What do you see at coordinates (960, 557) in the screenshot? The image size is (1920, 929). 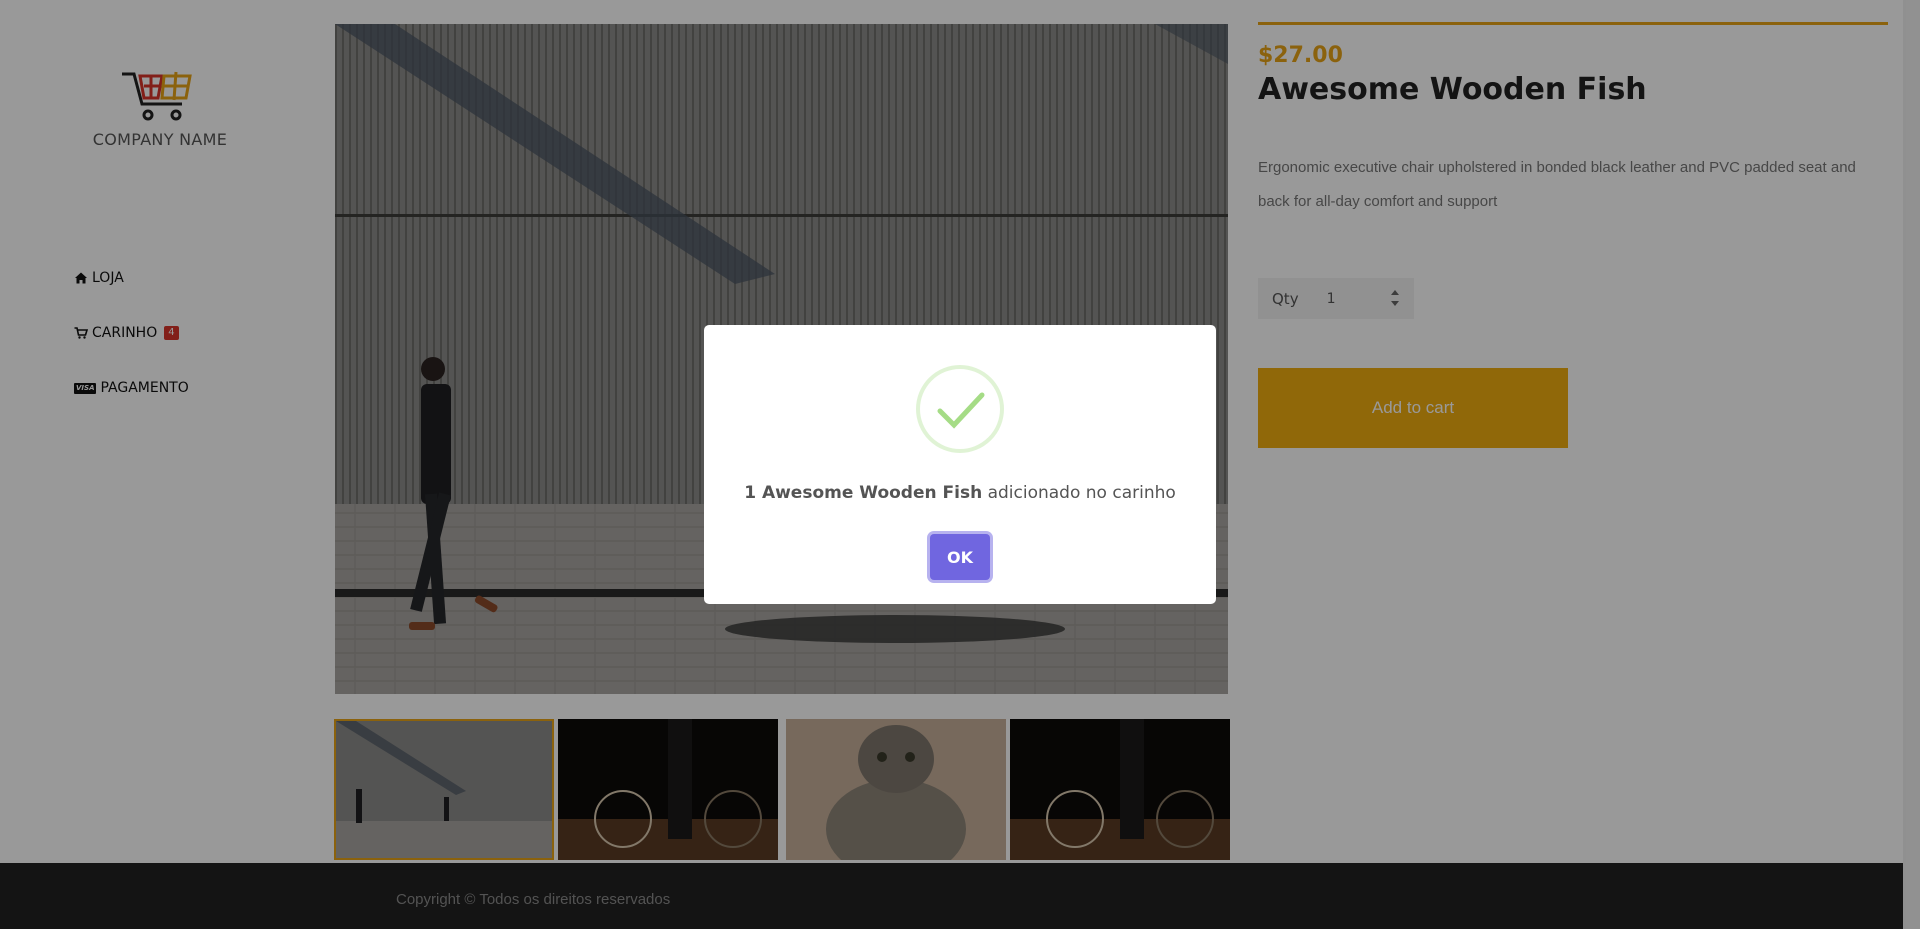 I see `ok-button: OK` at bounding box center [960, 557].